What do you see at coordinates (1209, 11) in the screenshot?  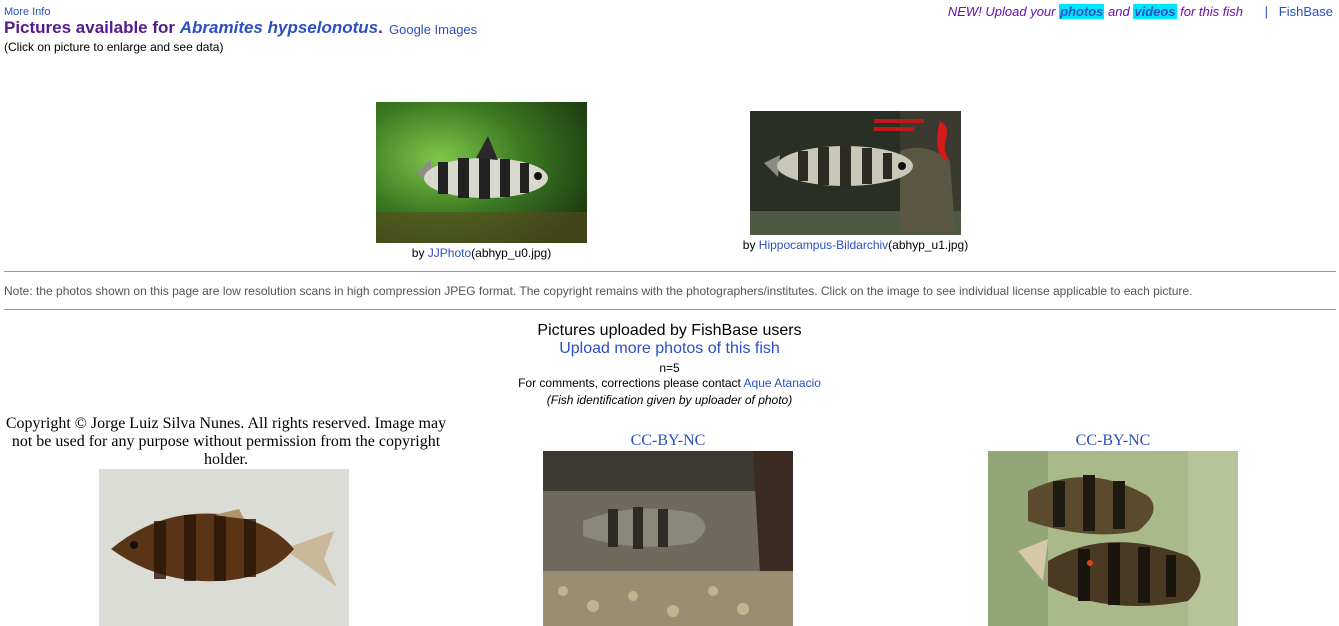 I see `upload-banner-post: for this fish` at bounding box center [1209, 11].